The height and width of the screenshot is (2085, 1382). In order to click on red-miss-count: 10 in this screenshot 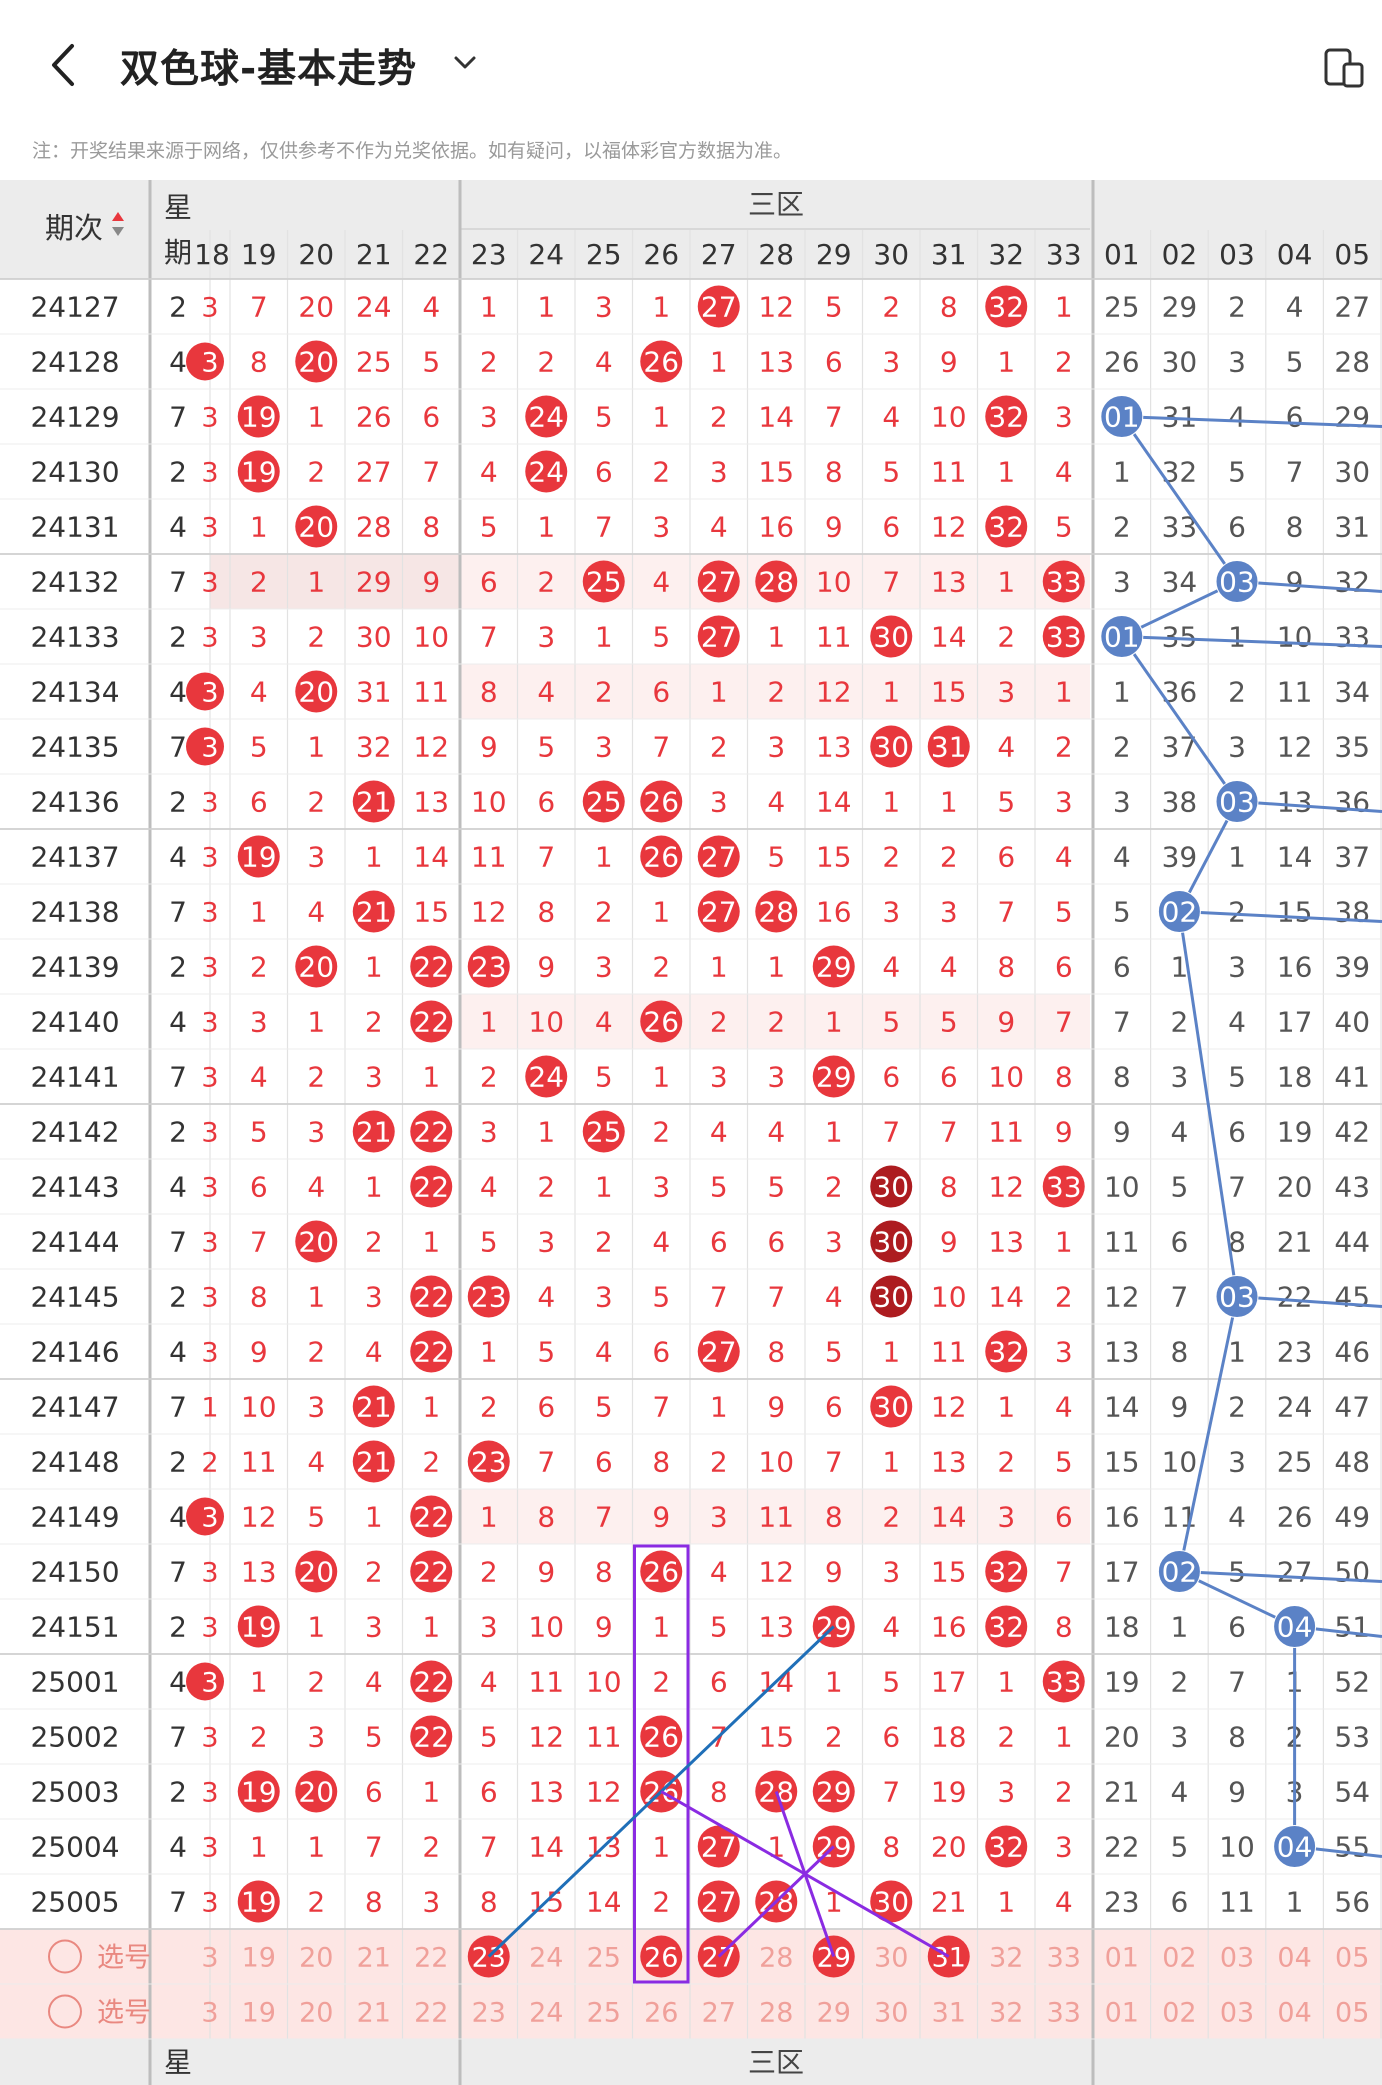, I will do `click(1006, 1077)`.